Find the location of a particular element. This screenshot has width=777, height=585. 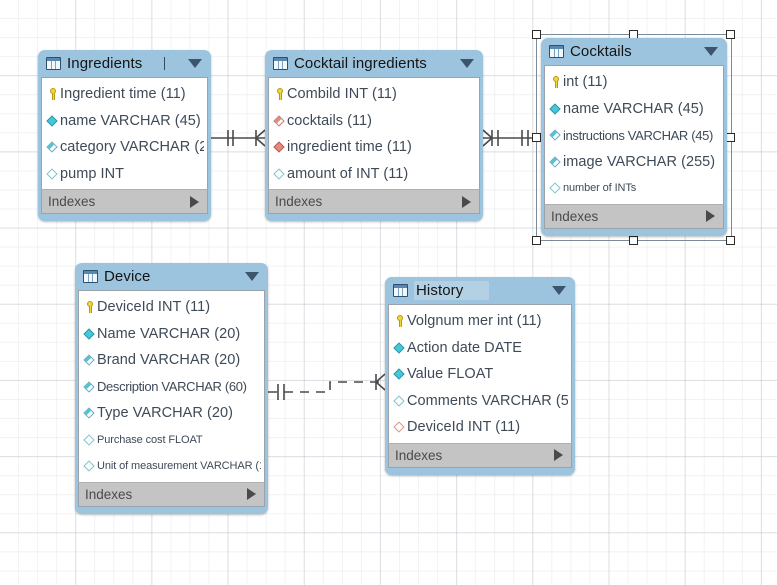

column-row: Type VARCHAR (20) is located at coordinates (171, 413).